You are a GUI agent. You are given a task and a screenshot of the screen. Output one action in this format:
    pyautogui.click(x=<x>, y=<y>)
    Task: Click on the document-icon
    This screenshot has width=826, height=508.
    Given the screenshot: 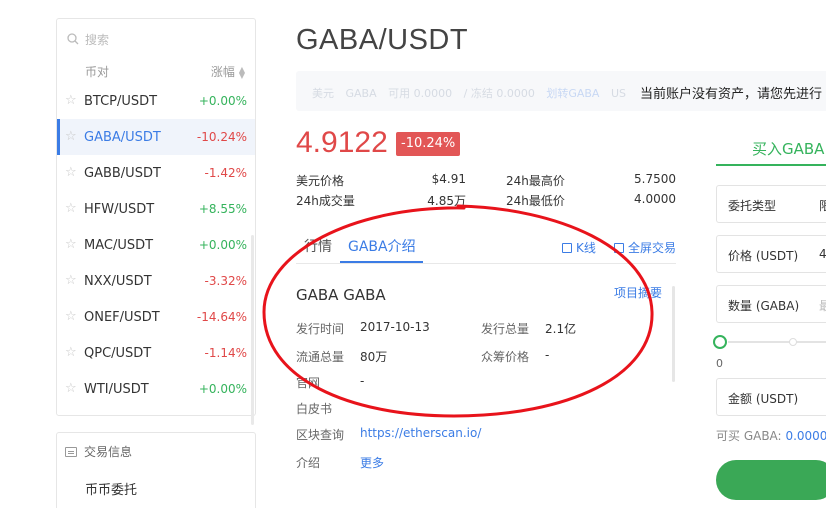 What is the action you would take?
    pyautogui.click(x=71, y=451)
    